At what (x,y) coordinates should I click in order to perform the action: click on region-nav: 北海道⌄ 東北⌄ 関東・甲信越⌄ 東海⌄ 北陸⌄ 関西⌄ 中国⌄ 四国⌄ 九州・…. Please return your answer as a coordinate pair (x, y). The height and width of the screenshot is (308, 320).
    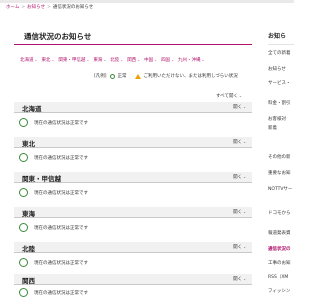
    Looking at the image, I should click on (136, 60).